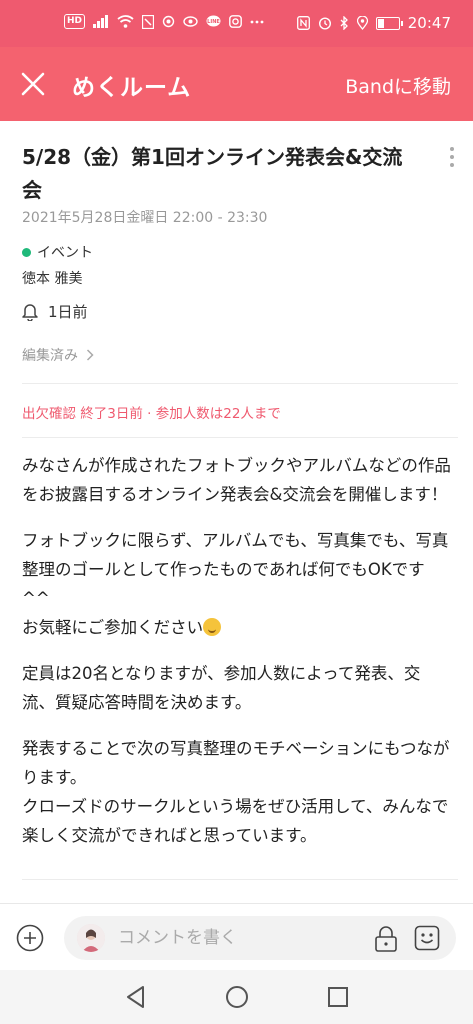 The image size is (473, 1024). I want to click on reminder-label: 1日前, so click(68, 312).